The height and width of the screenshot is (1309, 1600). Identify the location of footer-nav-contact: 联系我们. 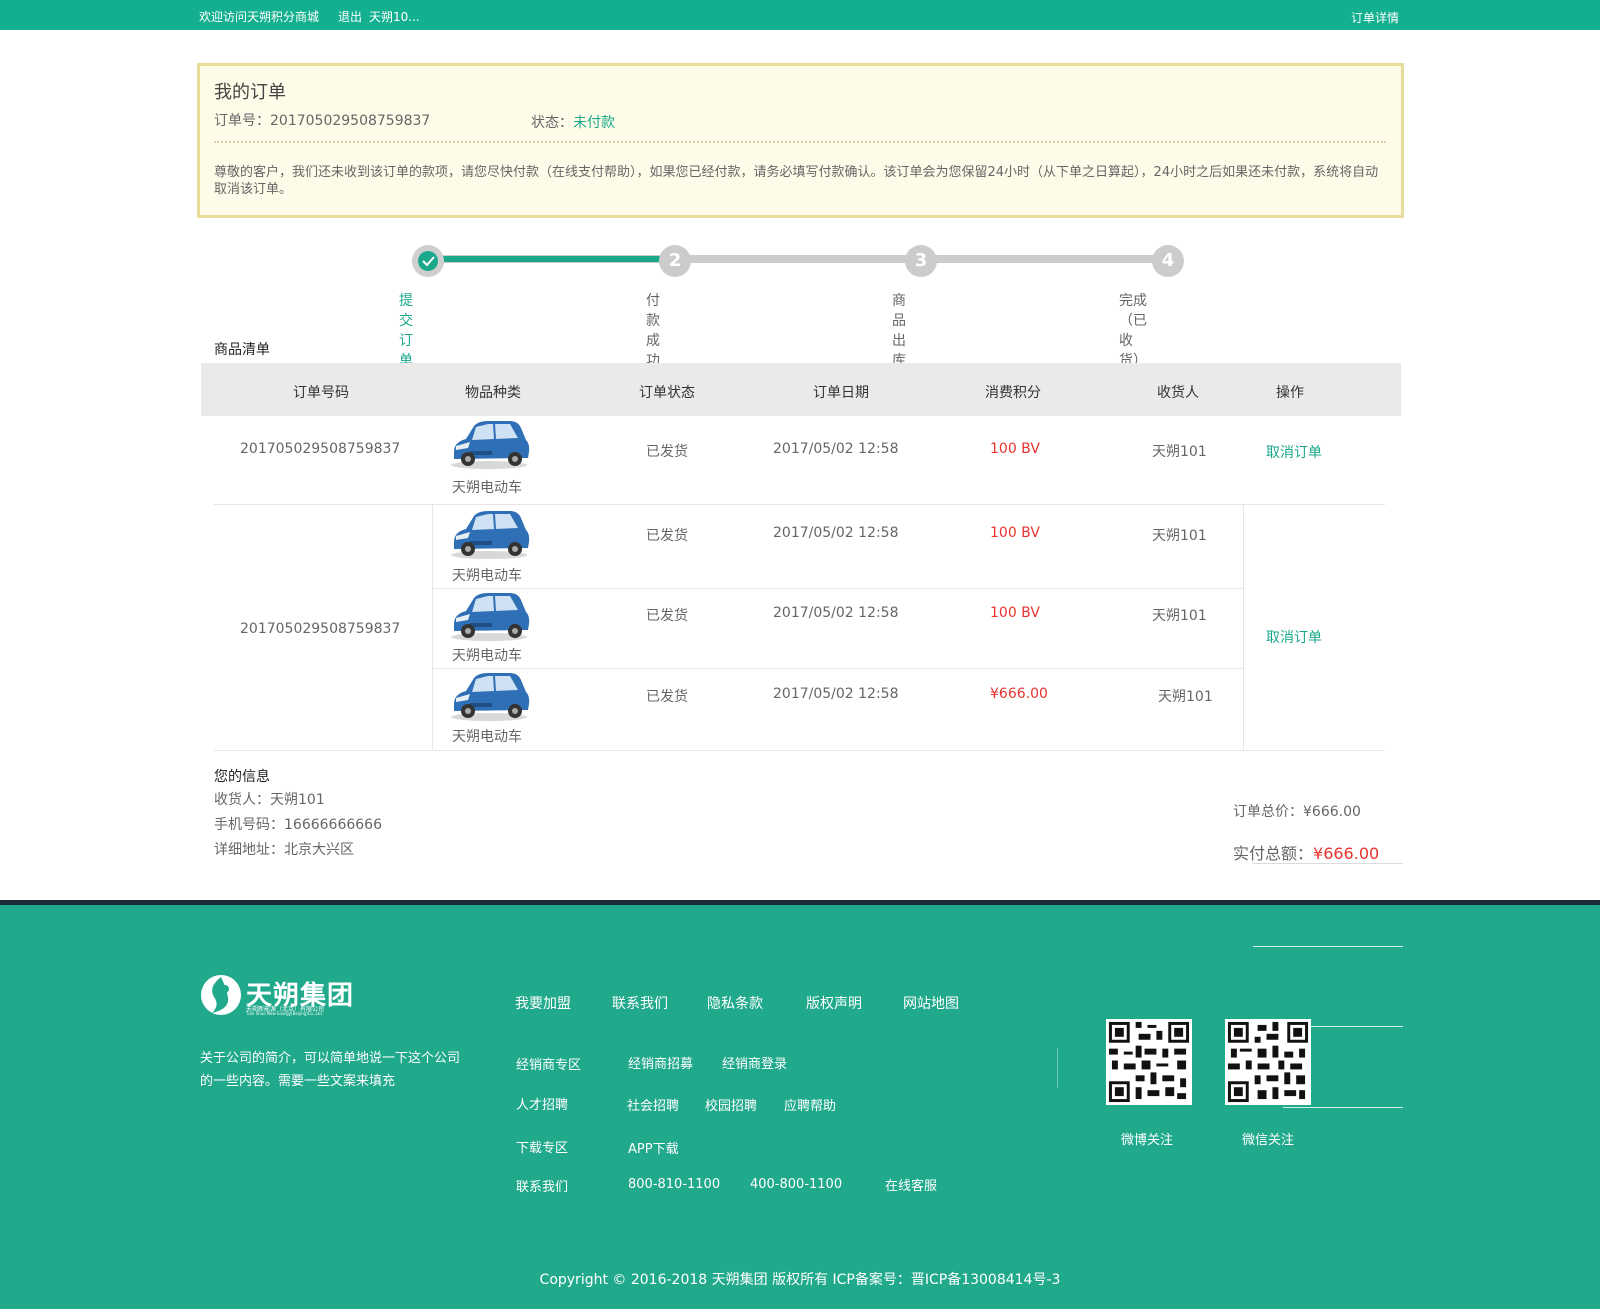
(640, 1003).